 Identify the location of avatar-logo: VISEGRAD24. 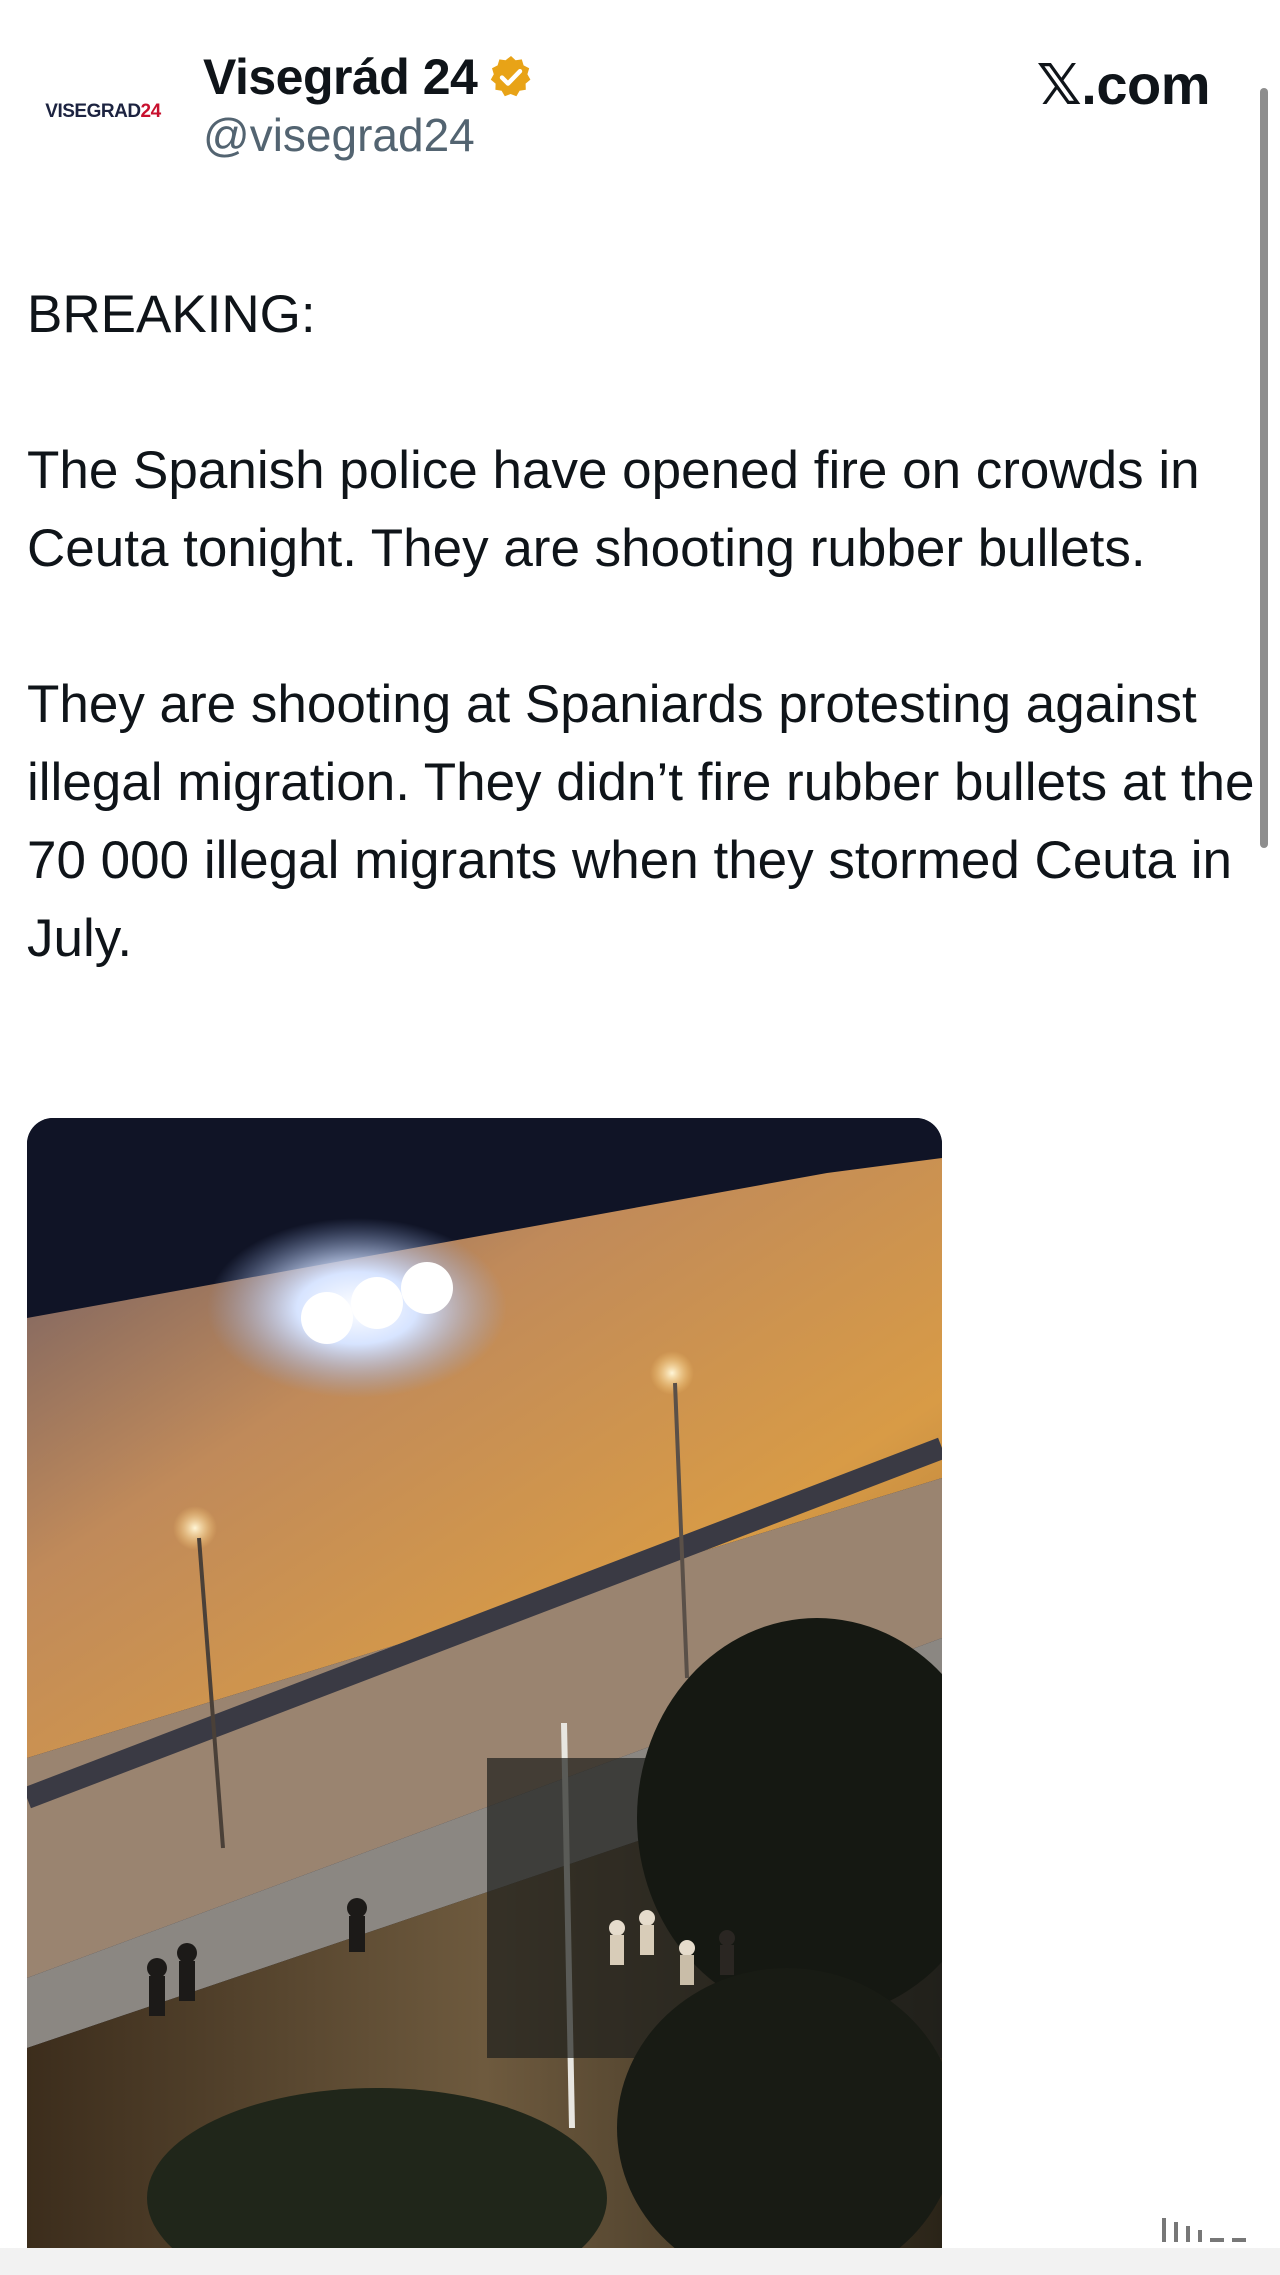
(103, 111).